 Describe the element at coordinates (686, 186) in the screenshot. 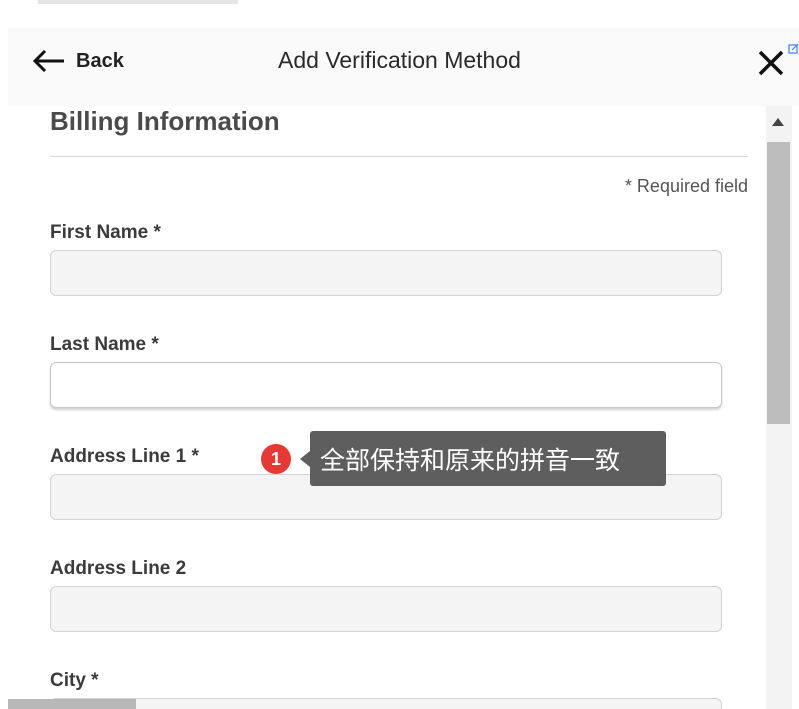

I see `required-field-note: * Required field` at that location.